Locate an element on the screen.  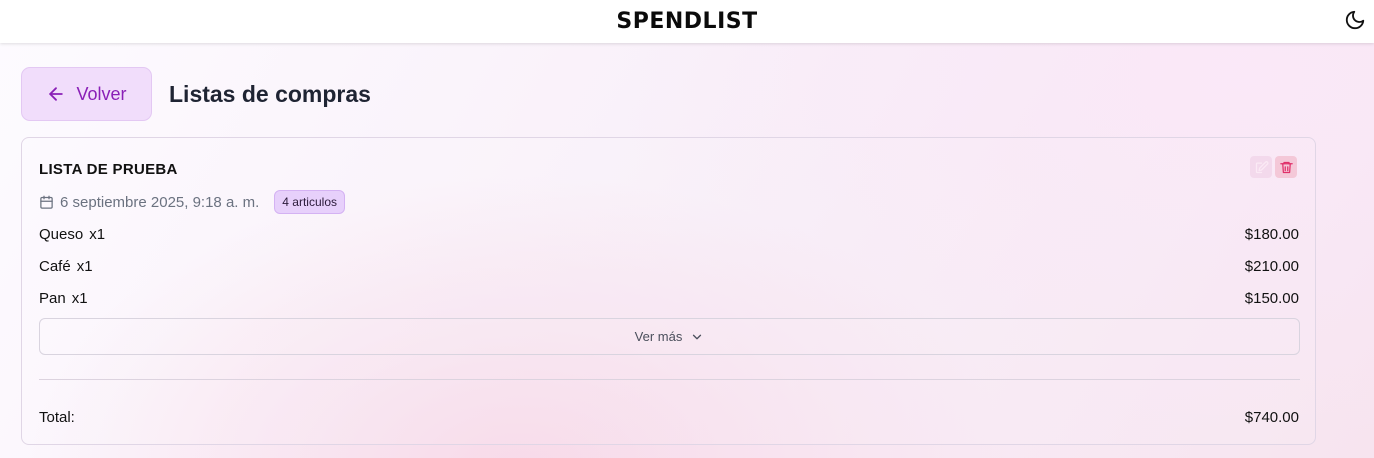
top-bar: SPENDLIST is located at coordinates (687, 21).